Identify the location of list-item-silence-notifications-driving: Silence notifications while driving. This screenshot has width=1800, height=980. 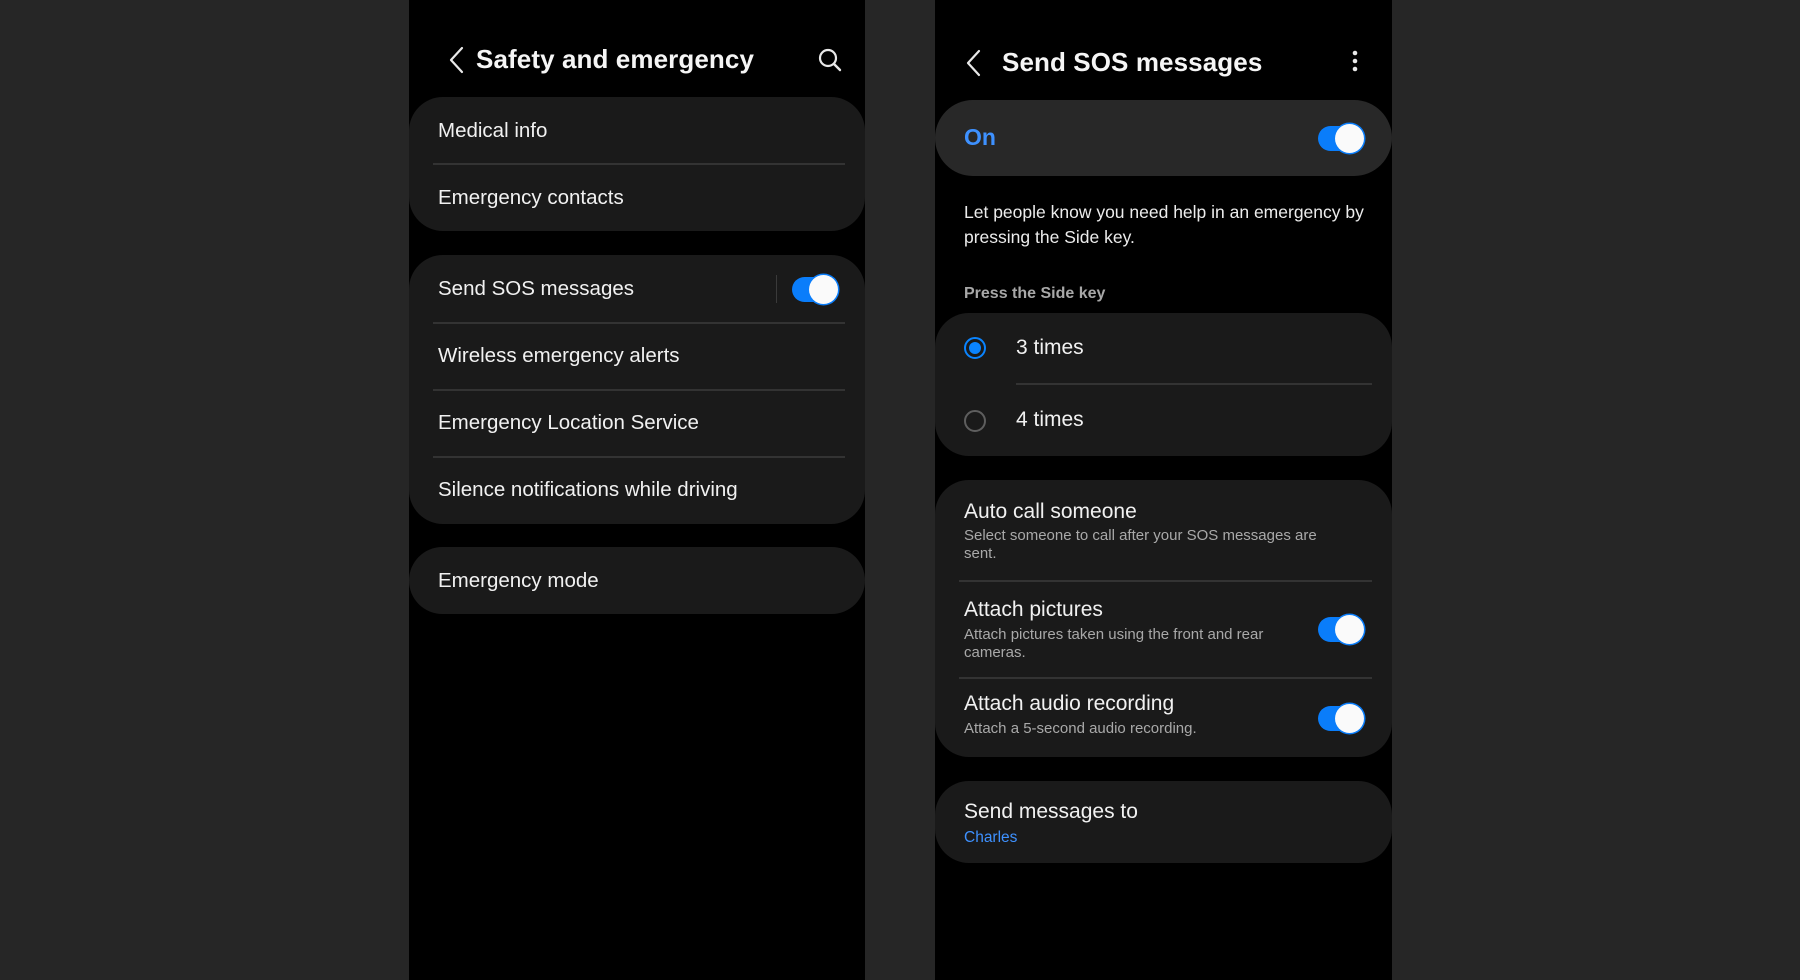
(637, 490).